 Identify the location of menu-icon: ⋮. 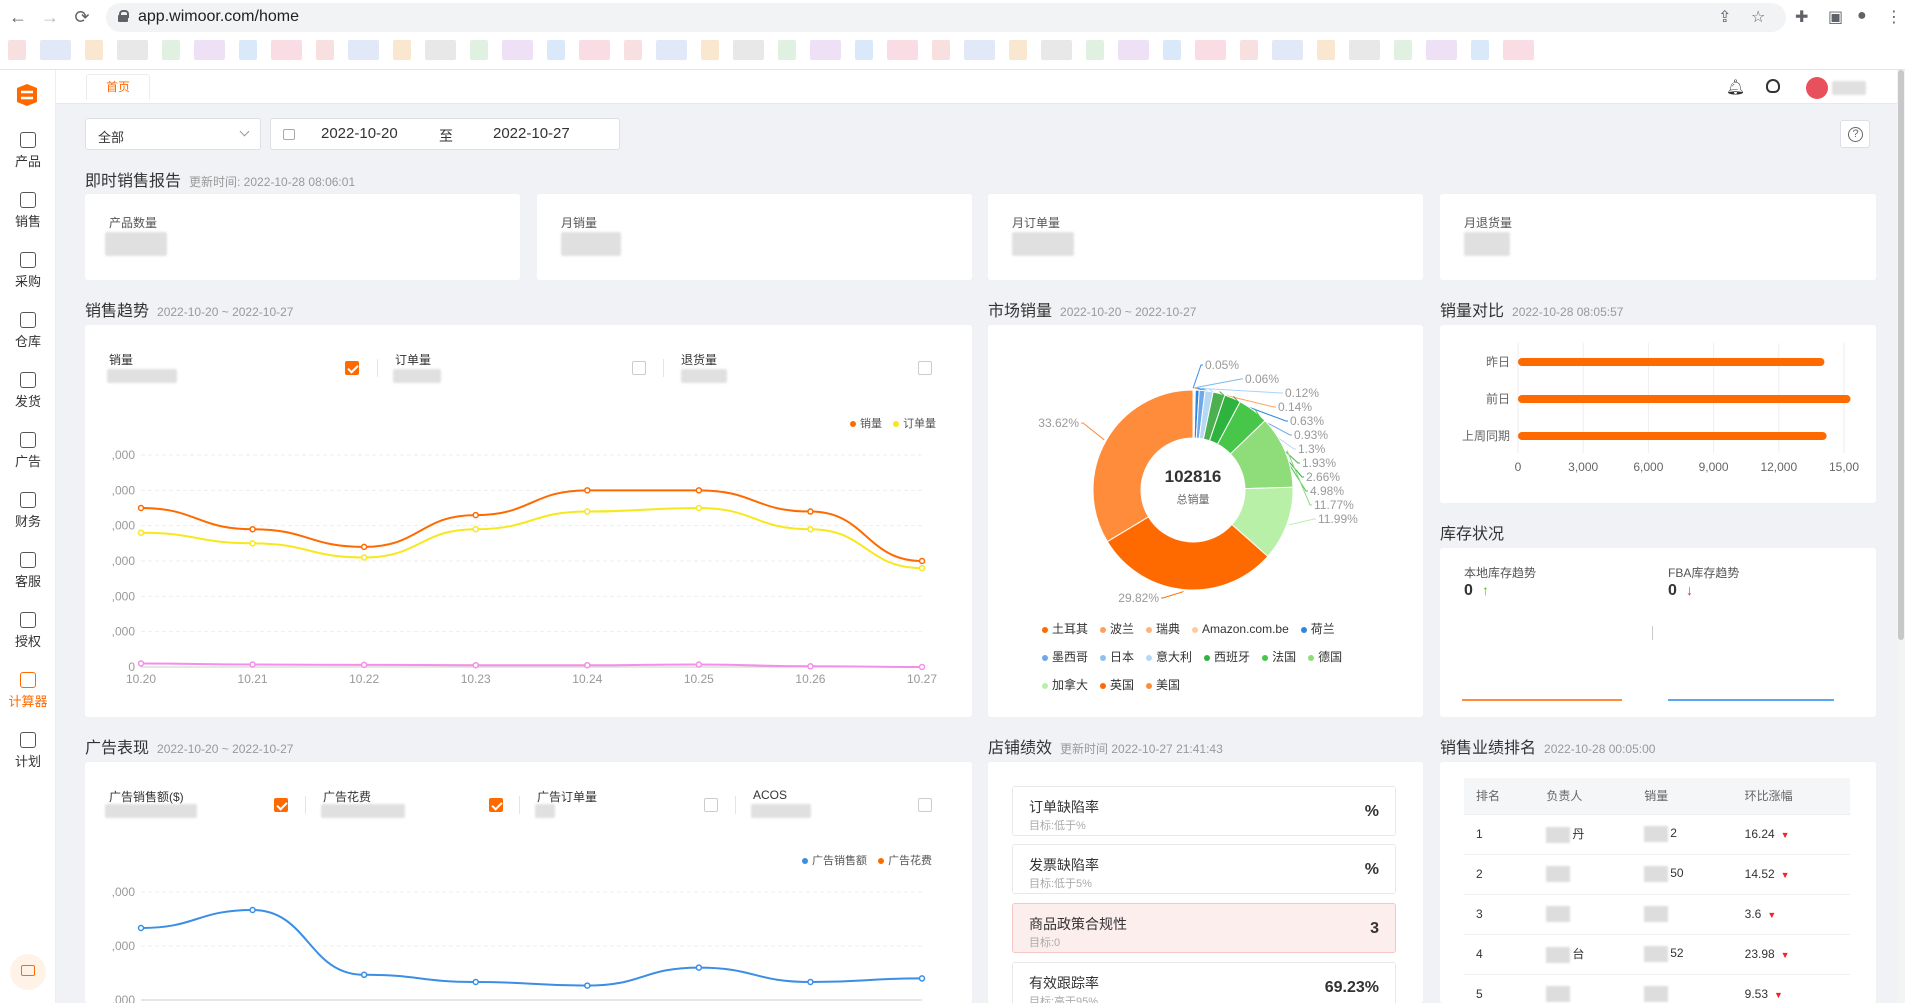
(1894, 17).